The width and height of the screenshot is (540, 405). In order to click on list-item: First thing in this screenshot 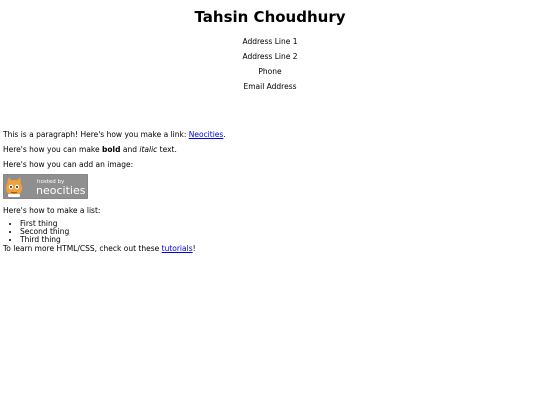, I will do `click(278, 224)`.